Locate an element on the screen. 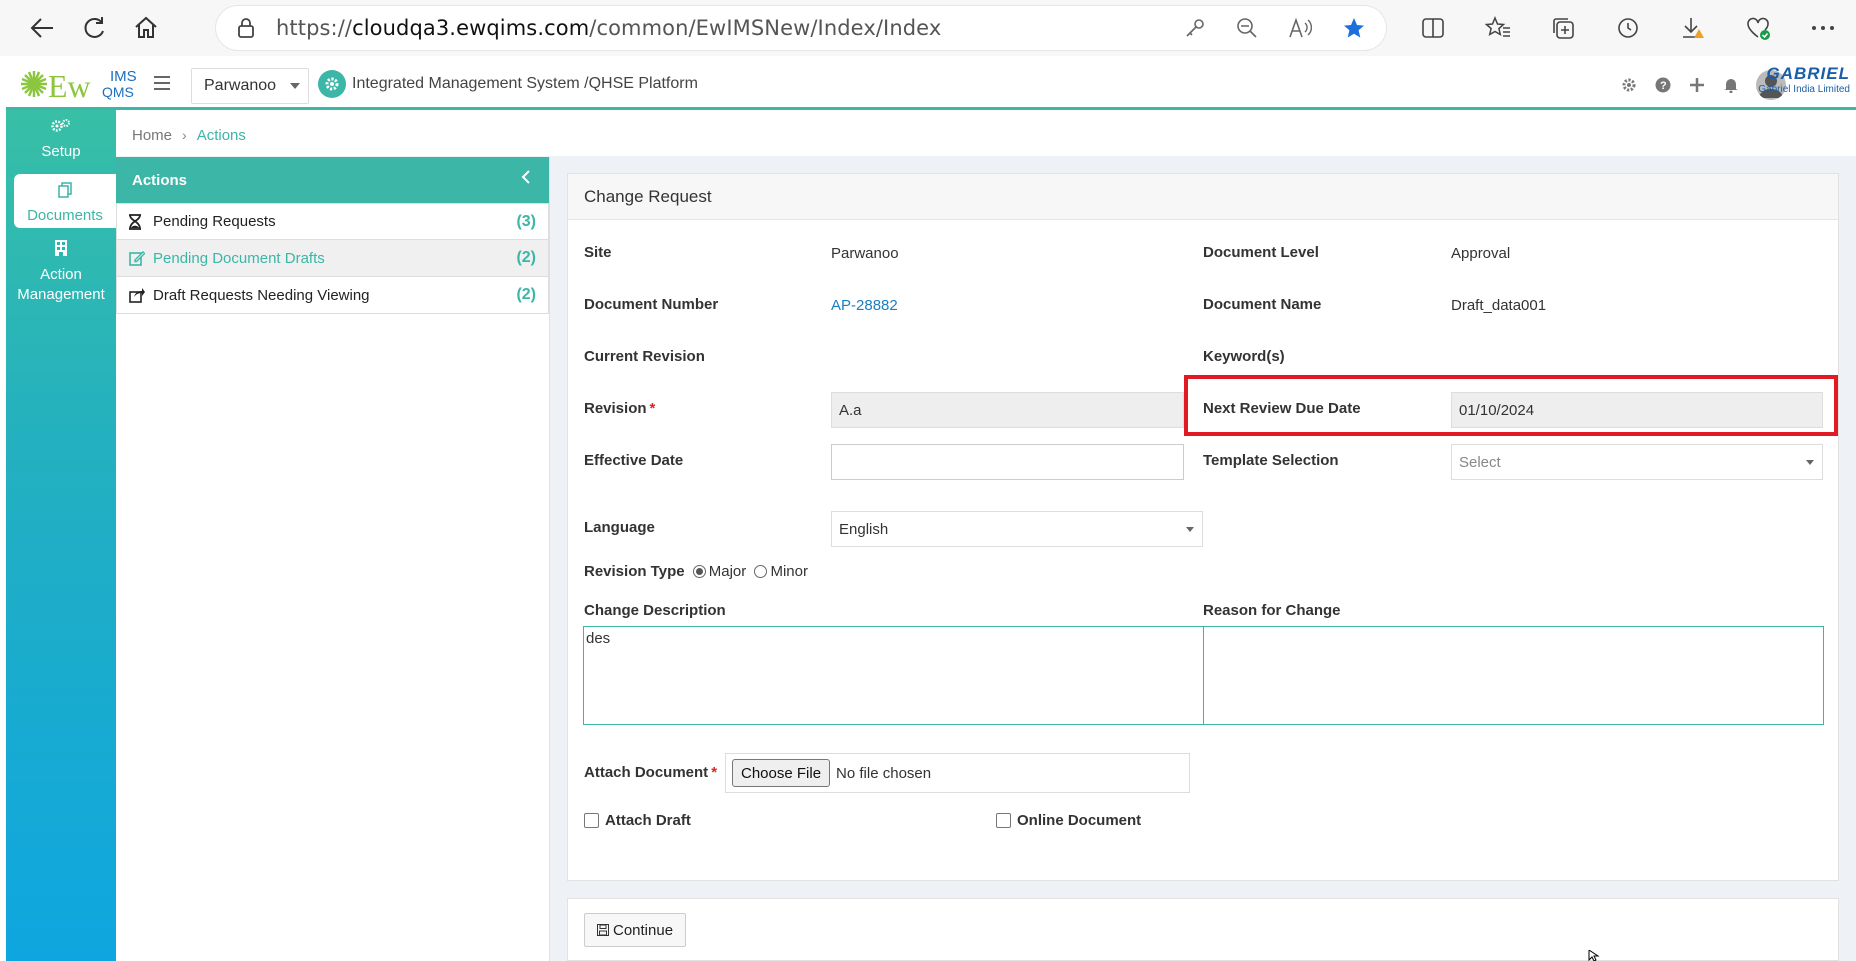  form-footer: Continue is located at coordinates (1203, 929).